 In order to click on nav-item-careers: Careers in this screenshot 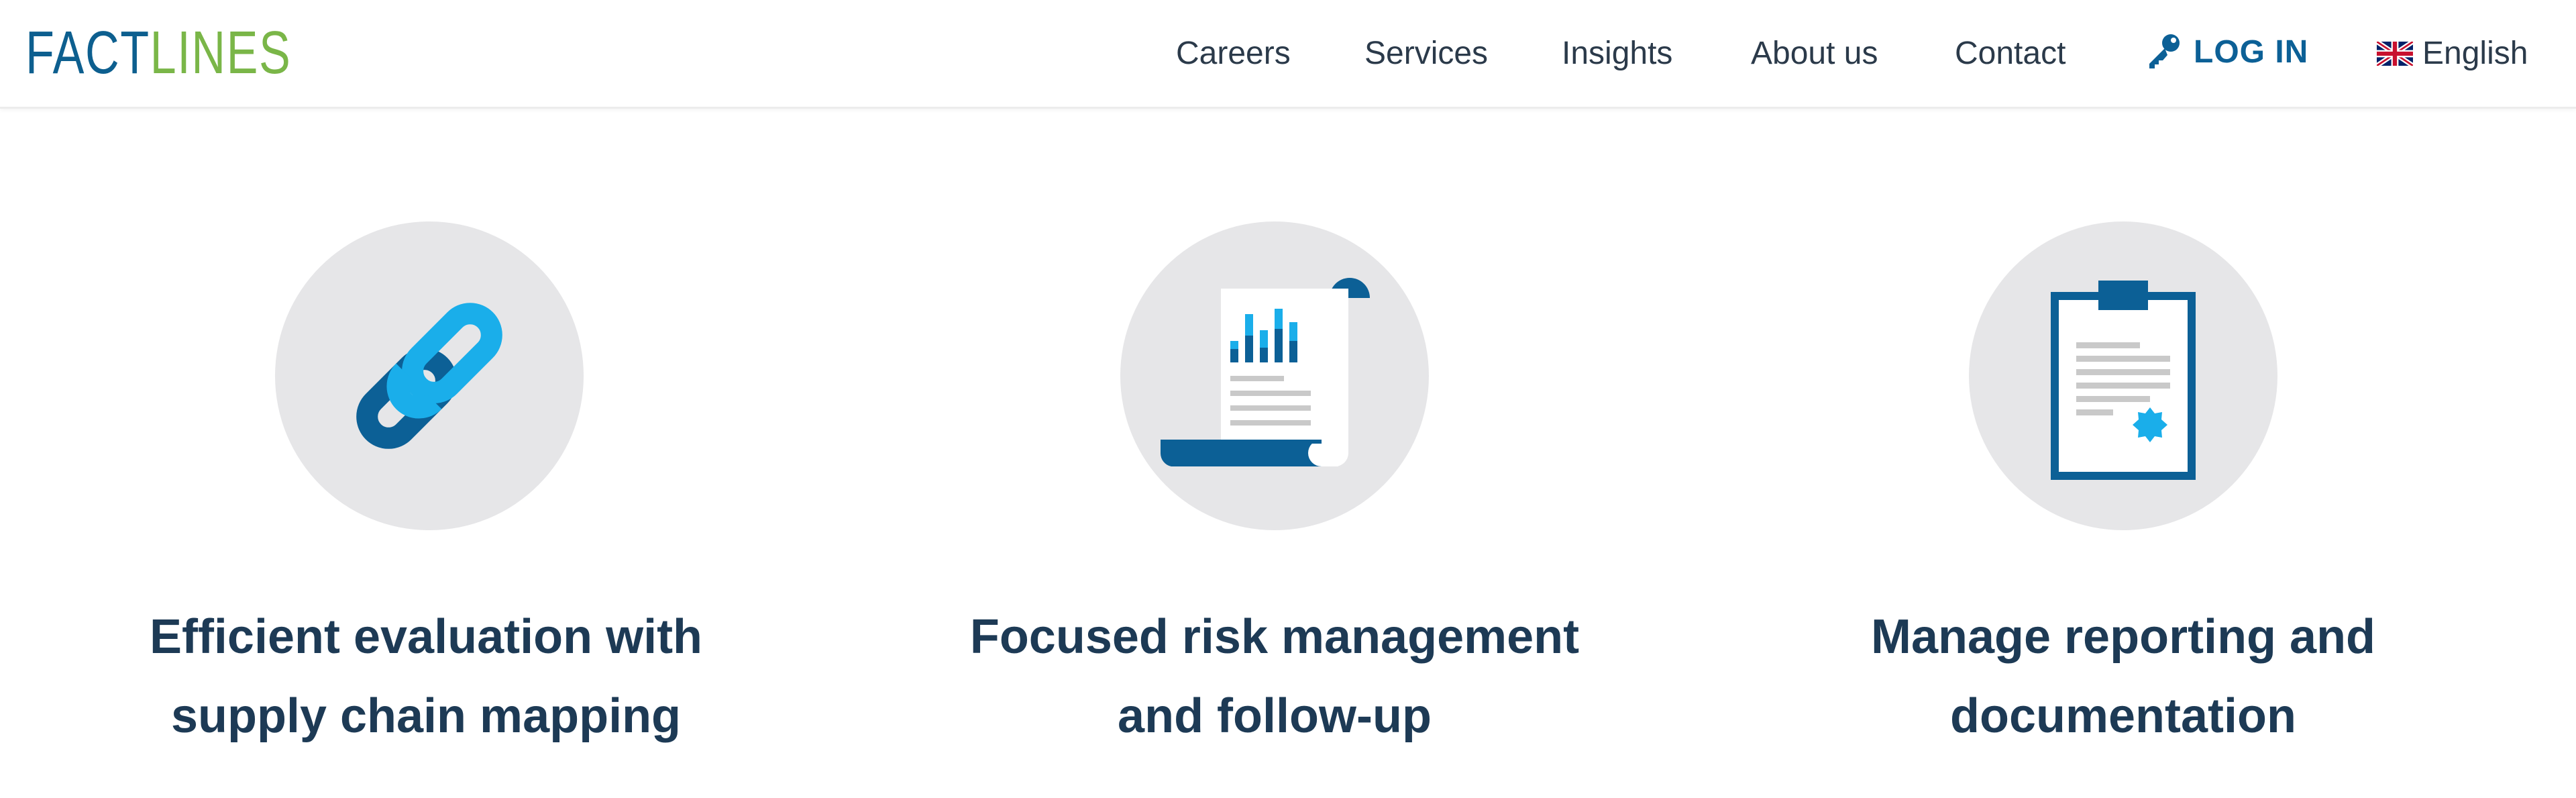, I will do `click(1233, 54)`.